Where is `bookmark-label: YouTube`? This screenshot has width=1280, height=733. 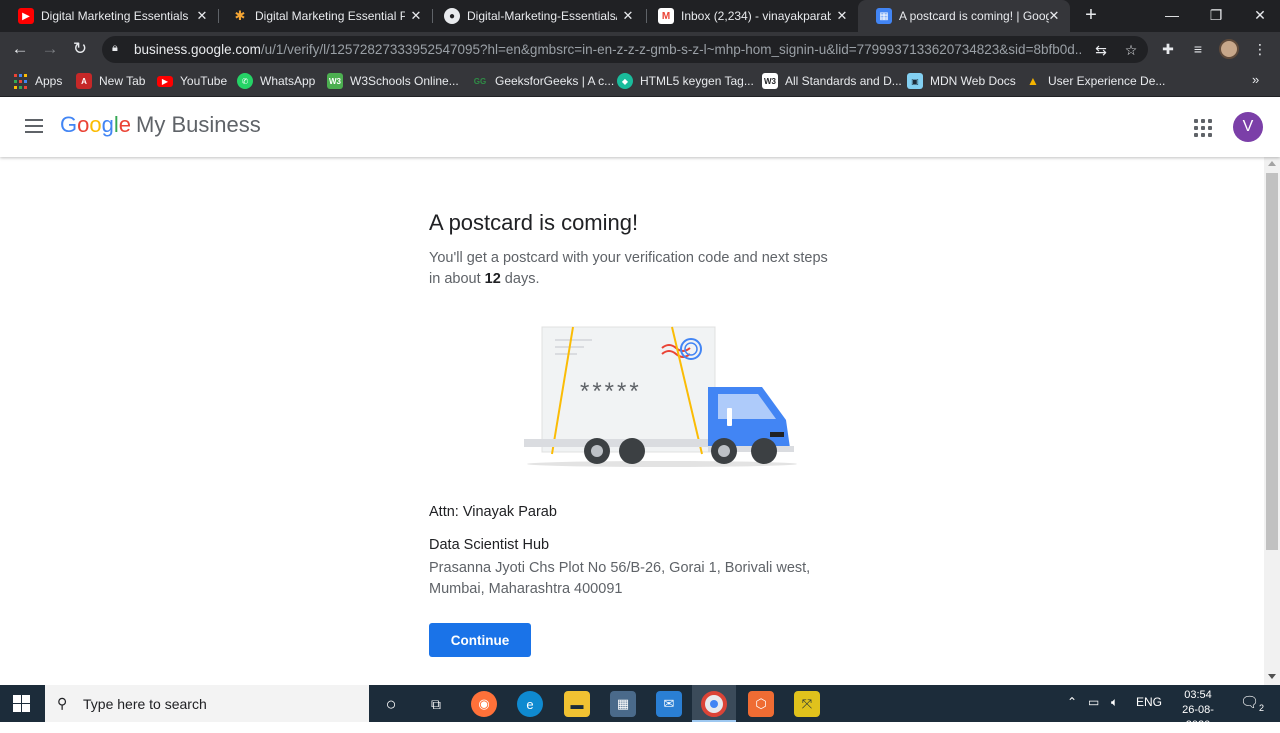
bookmark-label: YouTube is located at coordinates (204, 81).